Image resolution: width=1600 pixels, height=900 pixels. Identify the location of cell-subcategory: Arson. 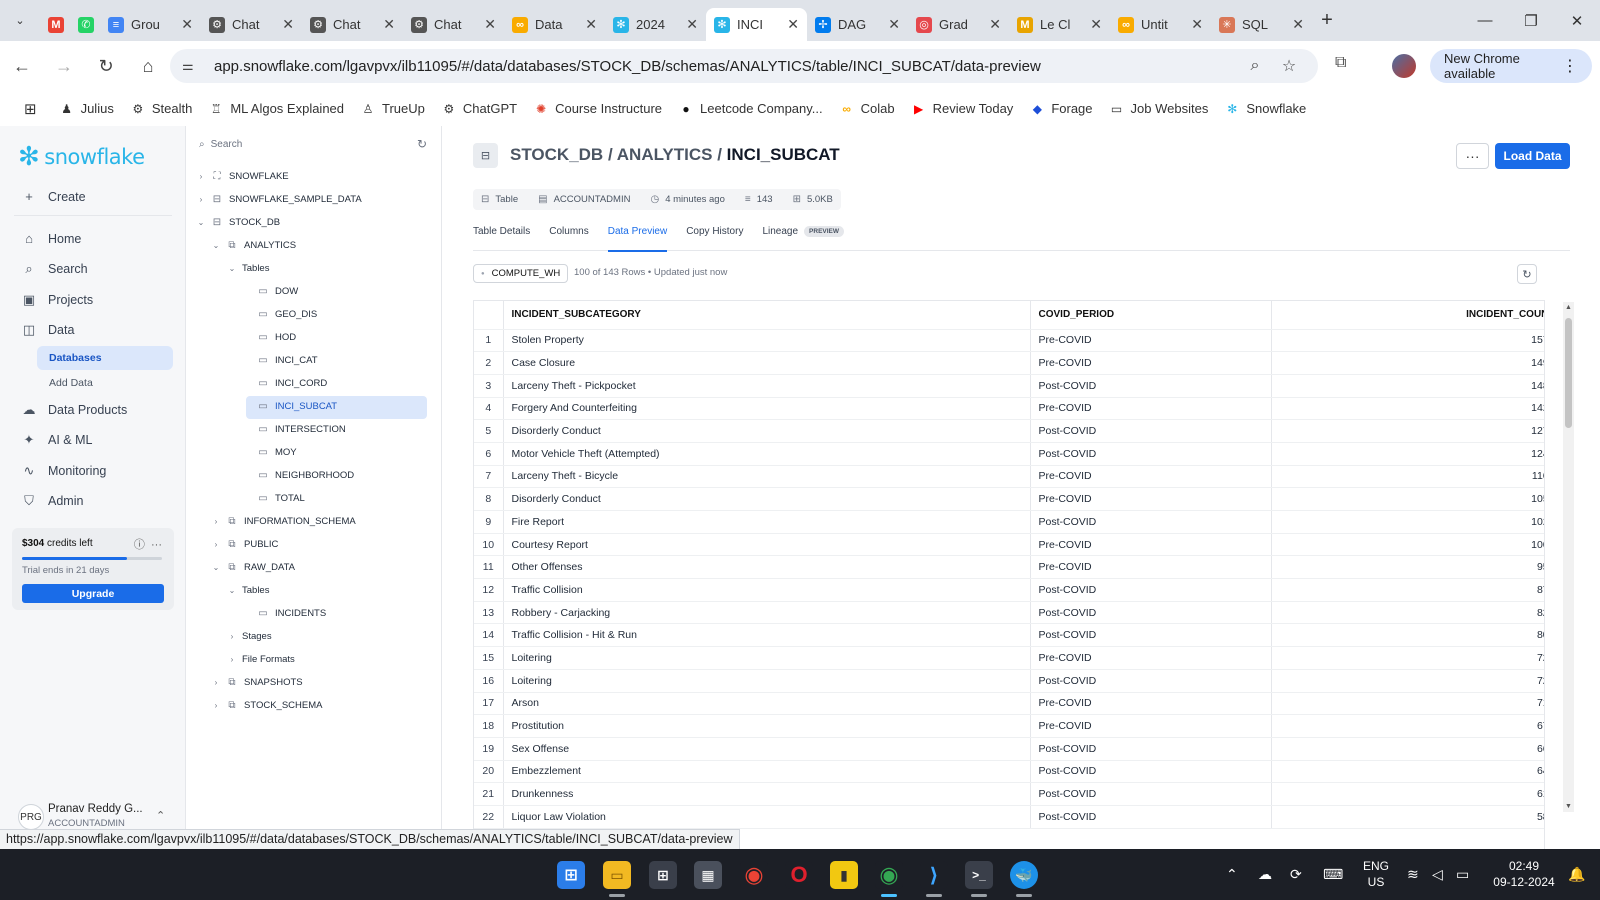
(767, 704).